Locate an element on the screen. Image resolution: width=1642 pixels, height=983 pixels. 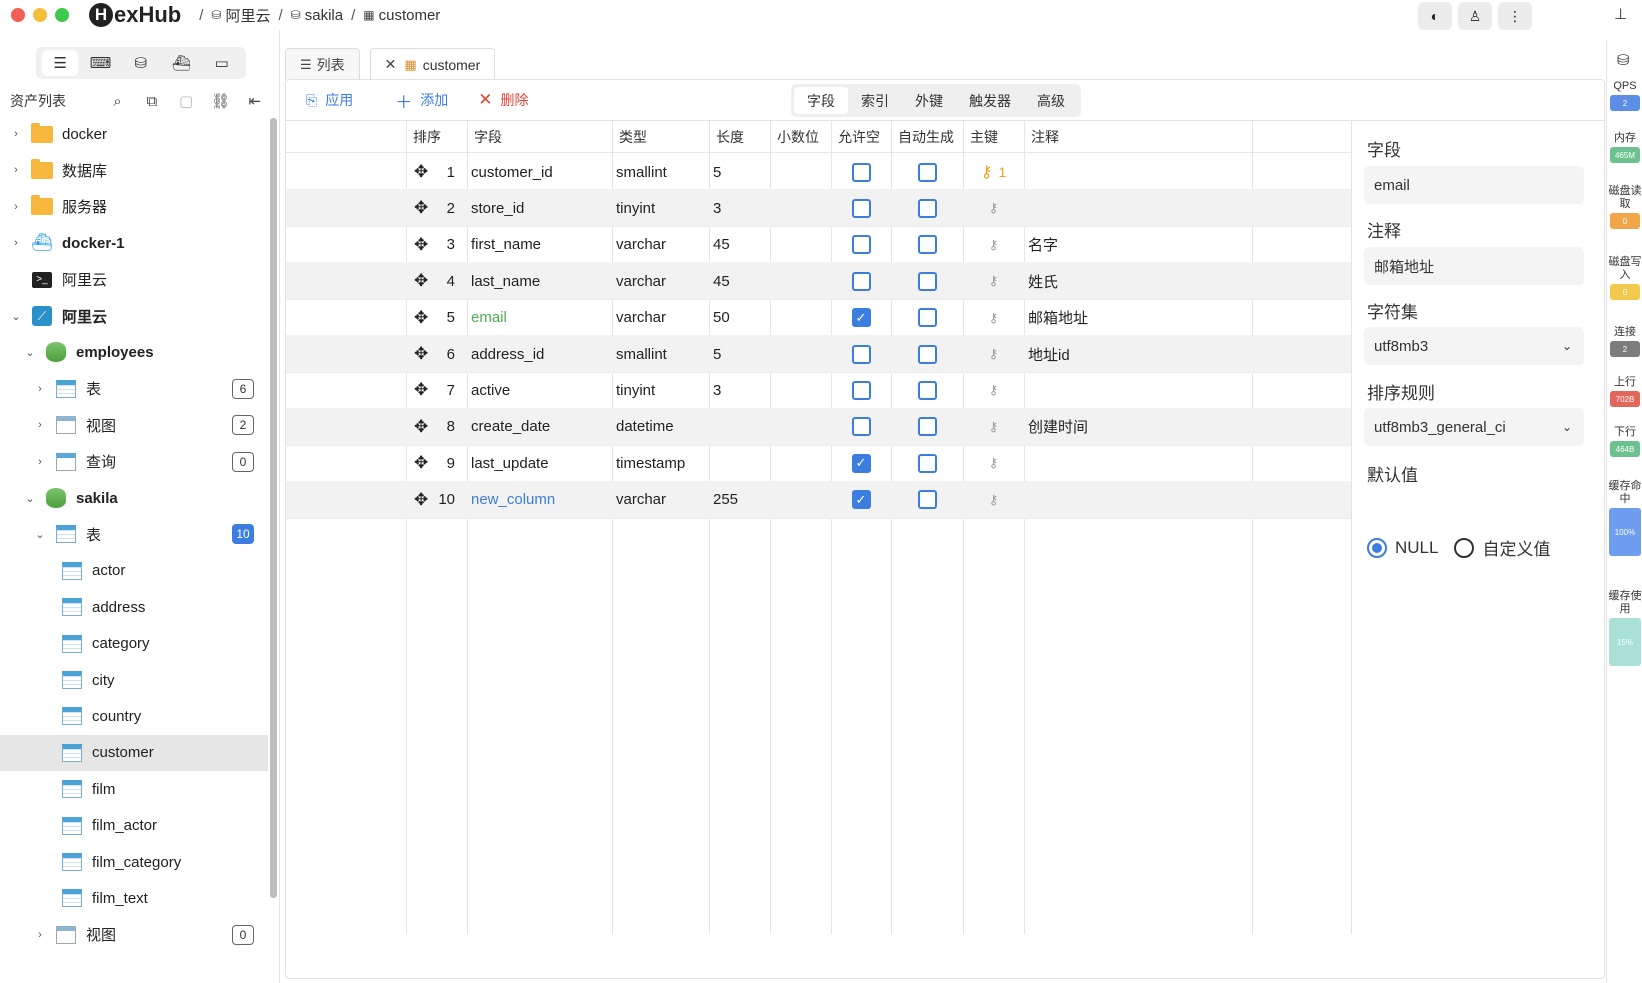
table-row: ✥ 1 customer_id smallint 5 ⚷ 1 is located at coordinates (818, 172).